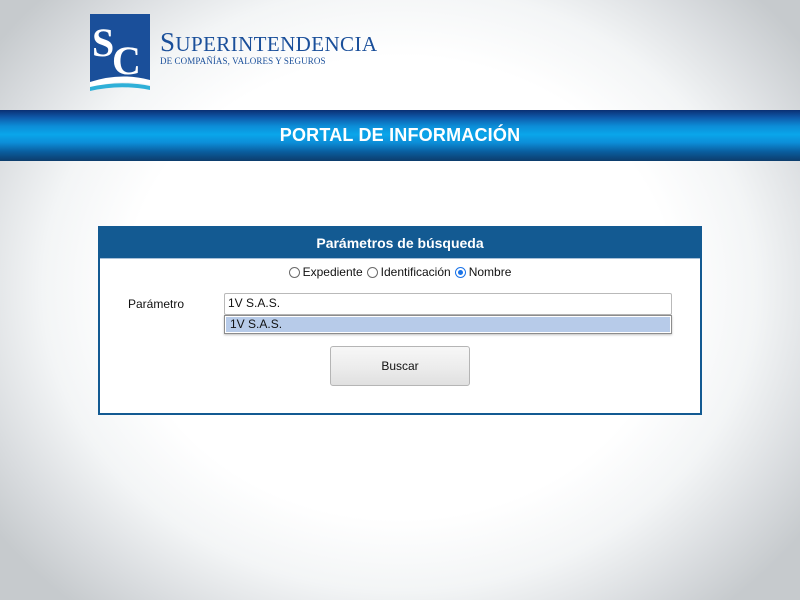  What do you see at coordinates (156, 304) in the screenshot?
I see `parameter-label: Parámetro` at bounding box center [156, 304].